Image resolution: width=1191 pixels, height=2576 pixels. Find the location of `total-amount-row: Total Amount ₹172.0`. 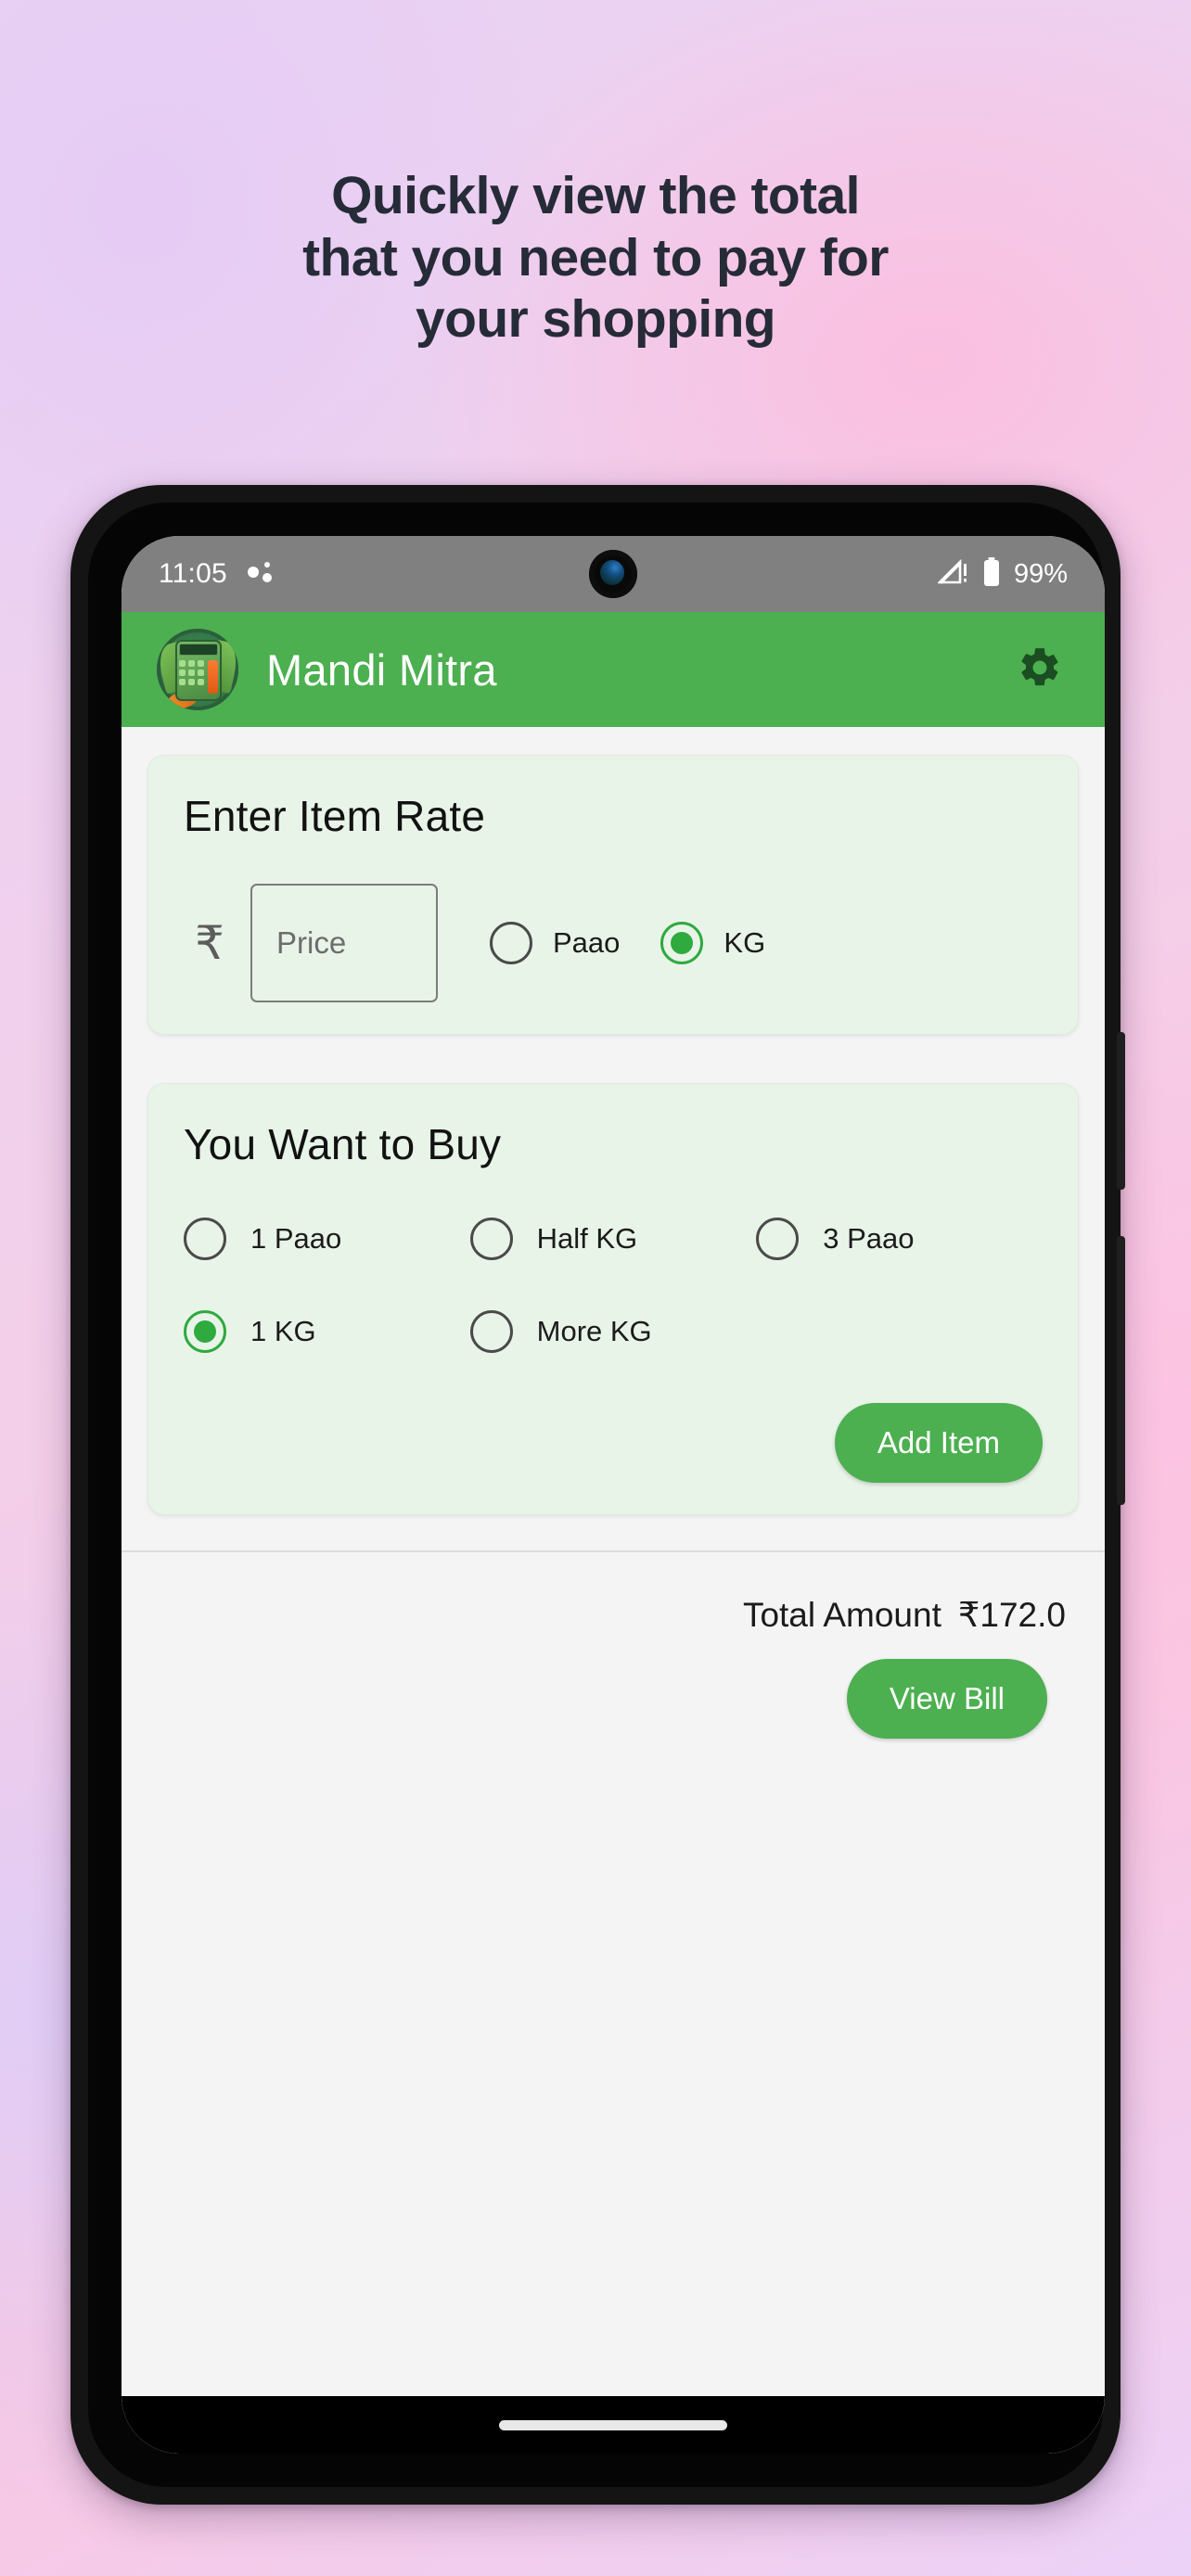

total-amount-row: Total Amount ₹172.0 is located at coordinates (613, 1593).